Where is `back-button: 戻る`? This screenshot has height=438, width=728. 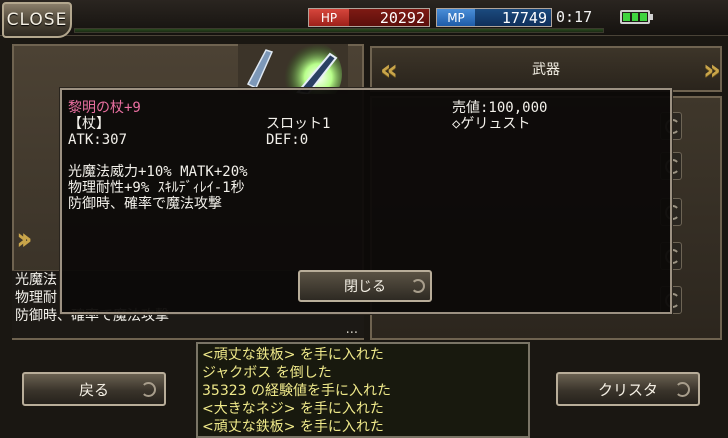 back-button: 戻る is located at coordinates (94, 389).